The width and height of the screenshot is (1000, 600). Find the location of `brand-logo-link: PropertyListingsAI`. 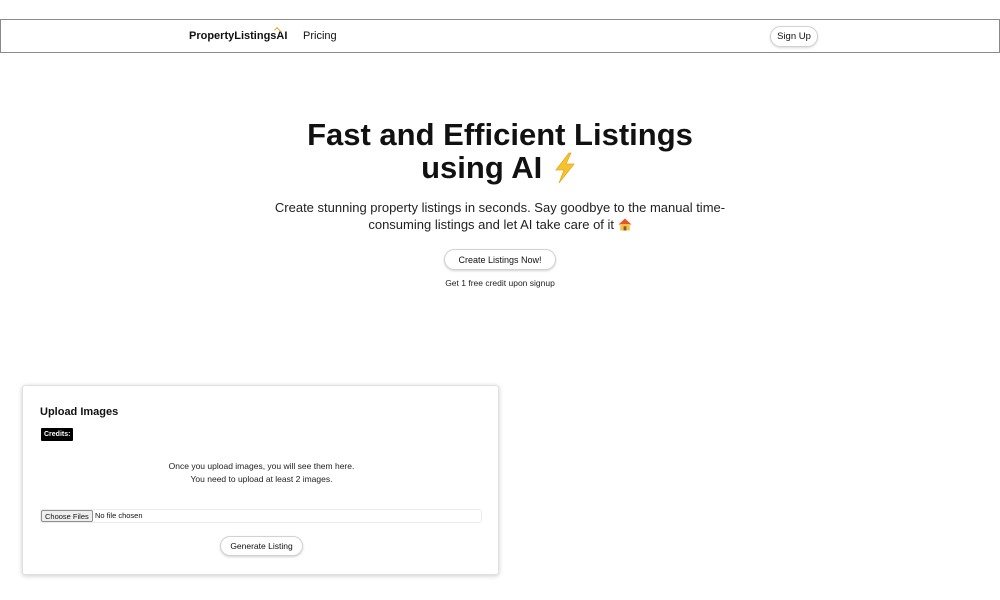

brand-logo-link: PropertyListingsAI is located at coordinates (238, 36).